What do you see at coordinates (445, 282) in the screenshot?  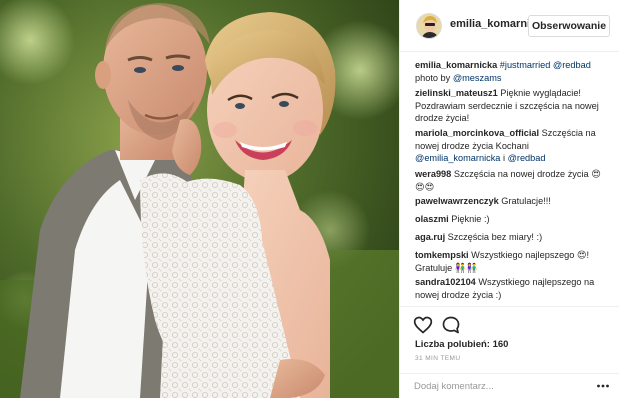 I see `comment-username: sandra102104` at bounding box center [445, 282].